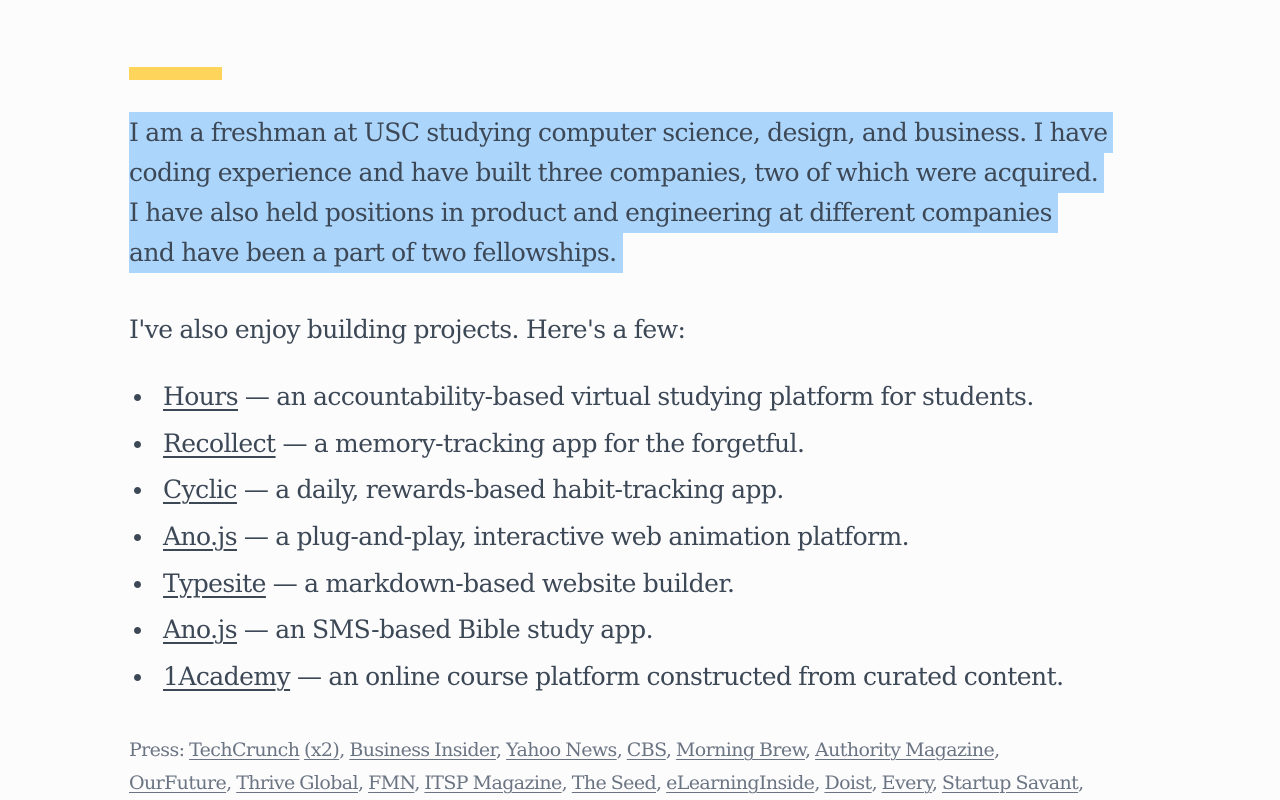  I want to click on press-link-cbs: CBS, so click(647, 750).